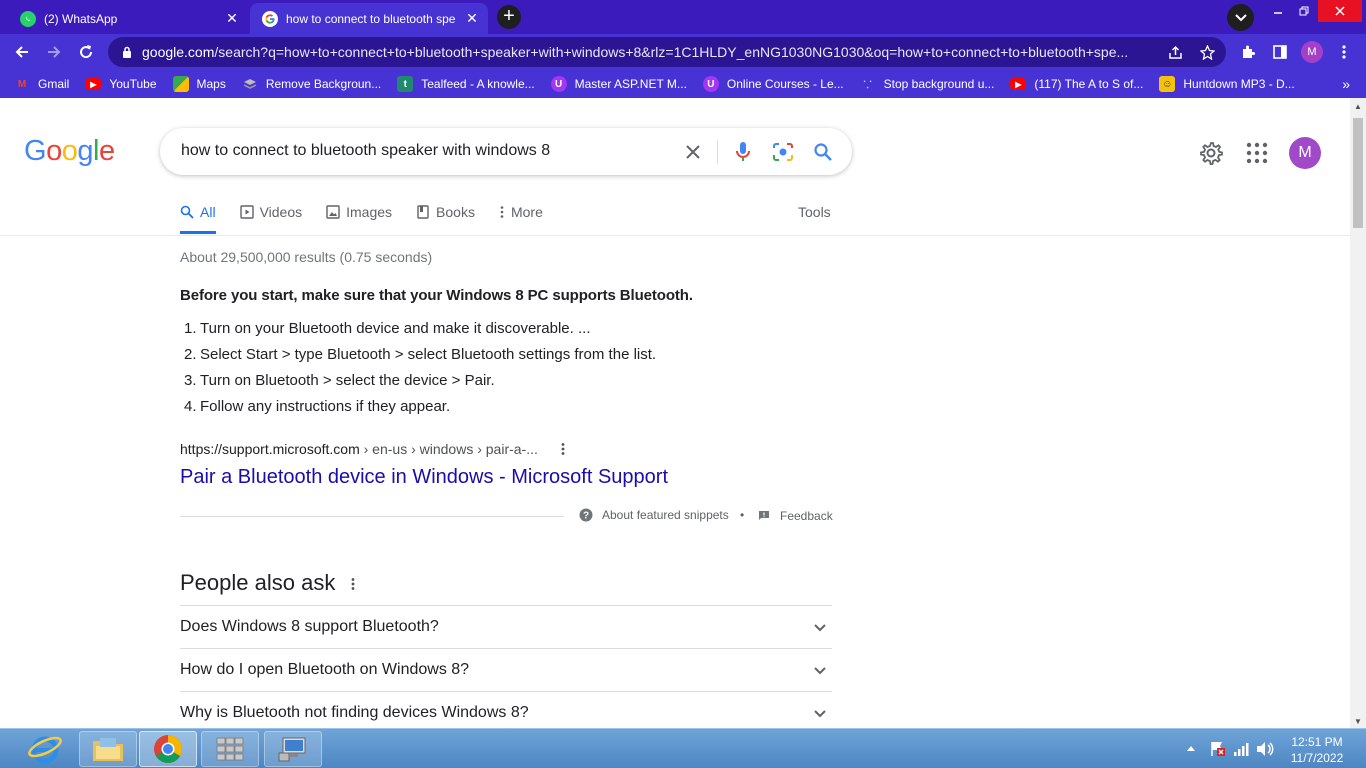 Image resolution: width=1366 pixels, height=768 pixels. Describe the element at coordinates (675, 235) in the screenshot. I see `header-divider` at that location.